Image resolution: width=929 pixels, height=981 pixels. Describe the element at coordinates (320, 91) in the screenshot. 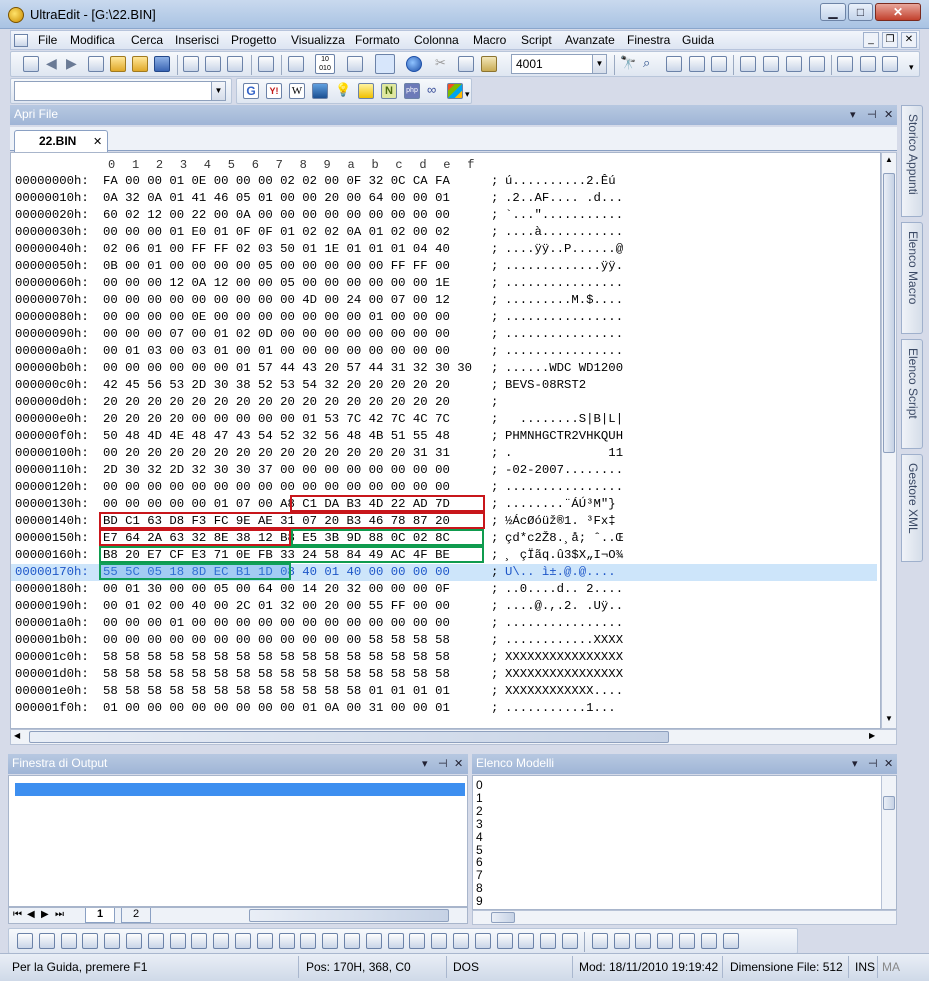

I see `msdn-search-icon` at that location.